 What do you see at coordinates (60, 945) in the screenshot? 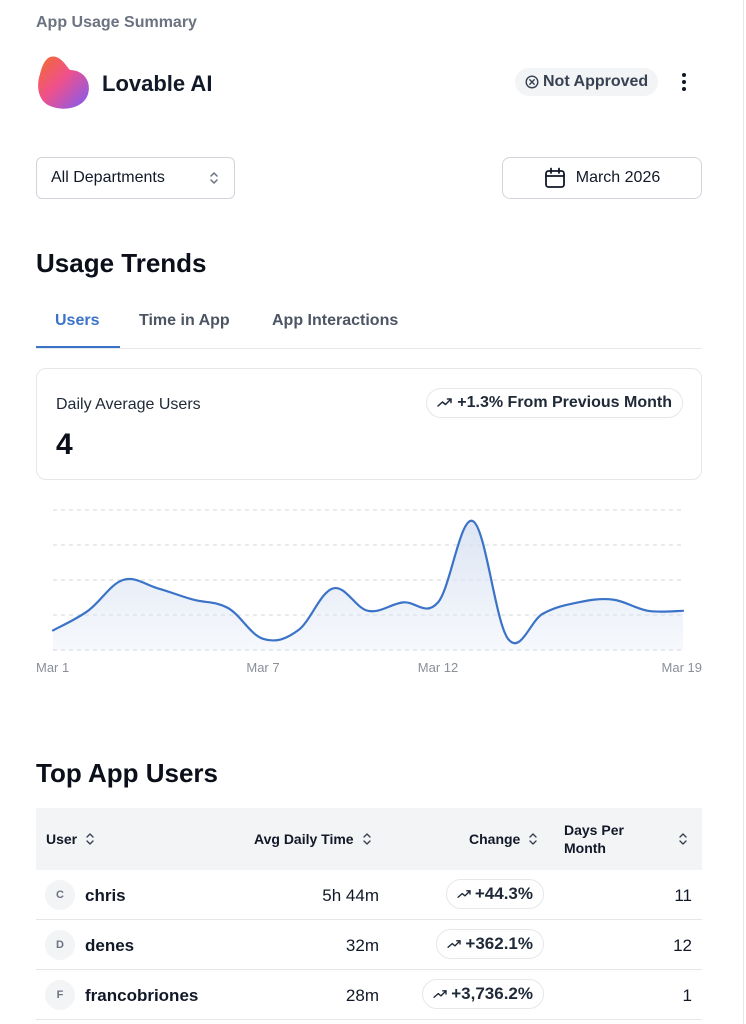
I see `avatar: D` at bounding box center [60, 945].